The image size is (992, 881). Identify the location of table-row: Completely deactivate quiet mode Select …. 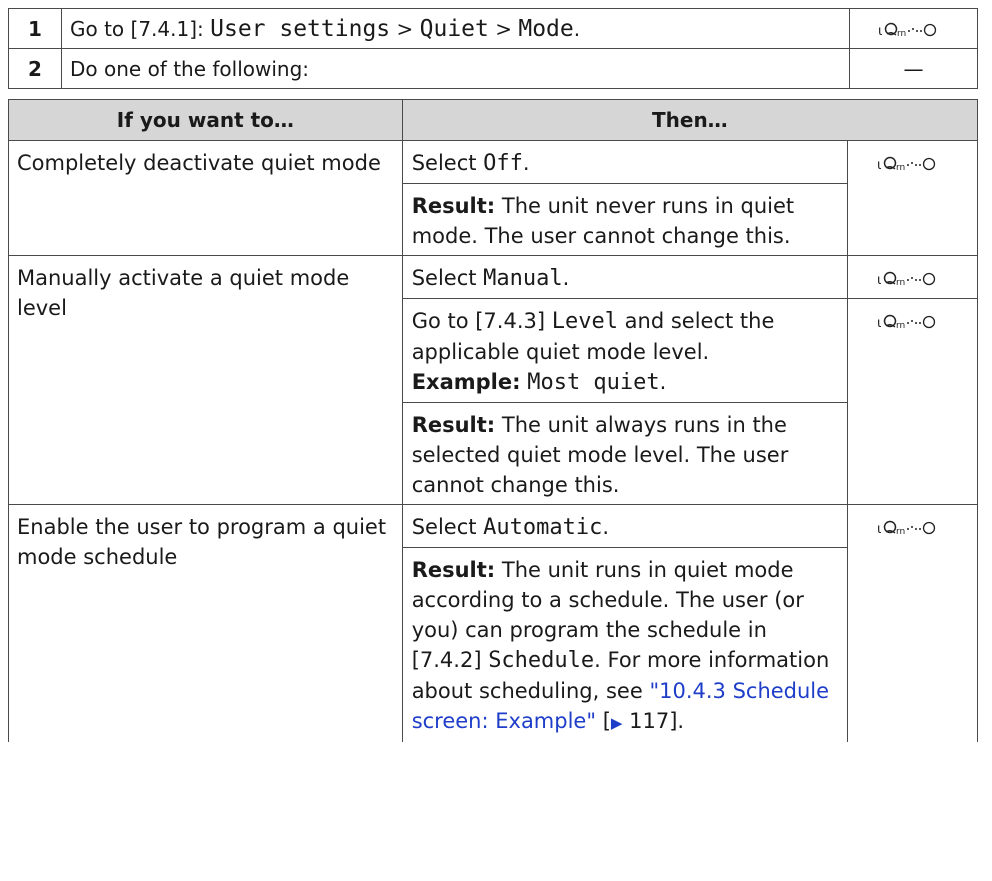
(493, 198).